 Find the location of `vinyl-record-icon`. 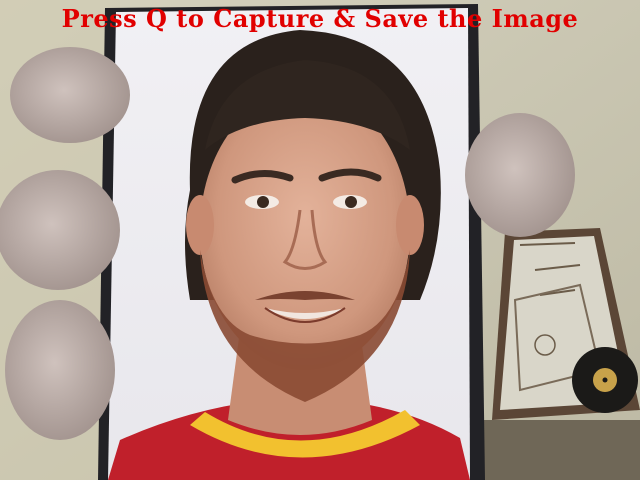

vinyl-record-icon is located at coordinates (605, 380).